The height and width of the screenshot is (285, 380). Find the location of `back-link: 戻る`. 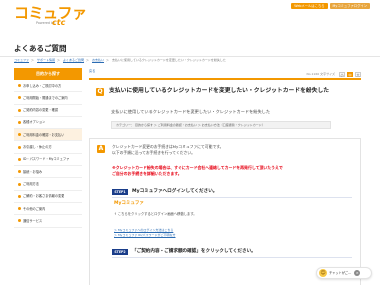

back-link: 戻る is located at coordinates (92, 71).